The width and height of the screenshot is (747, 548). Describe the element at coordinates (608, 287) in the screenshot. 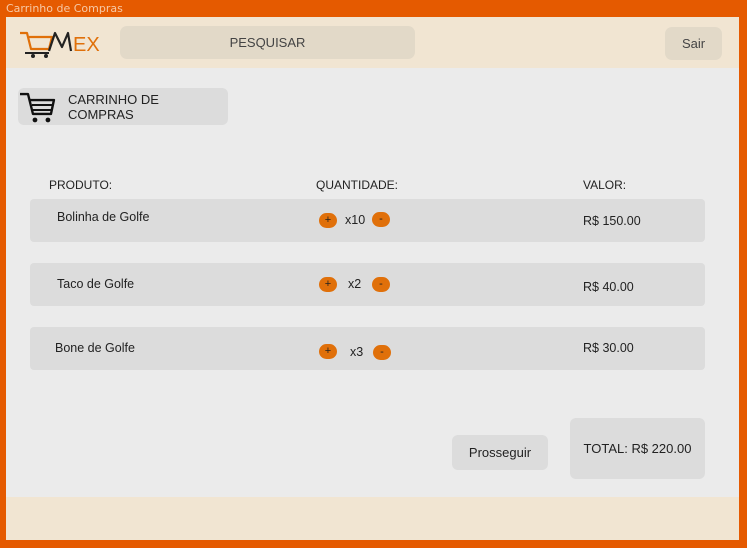

I see `product-price: R$ 40.00` at that location.